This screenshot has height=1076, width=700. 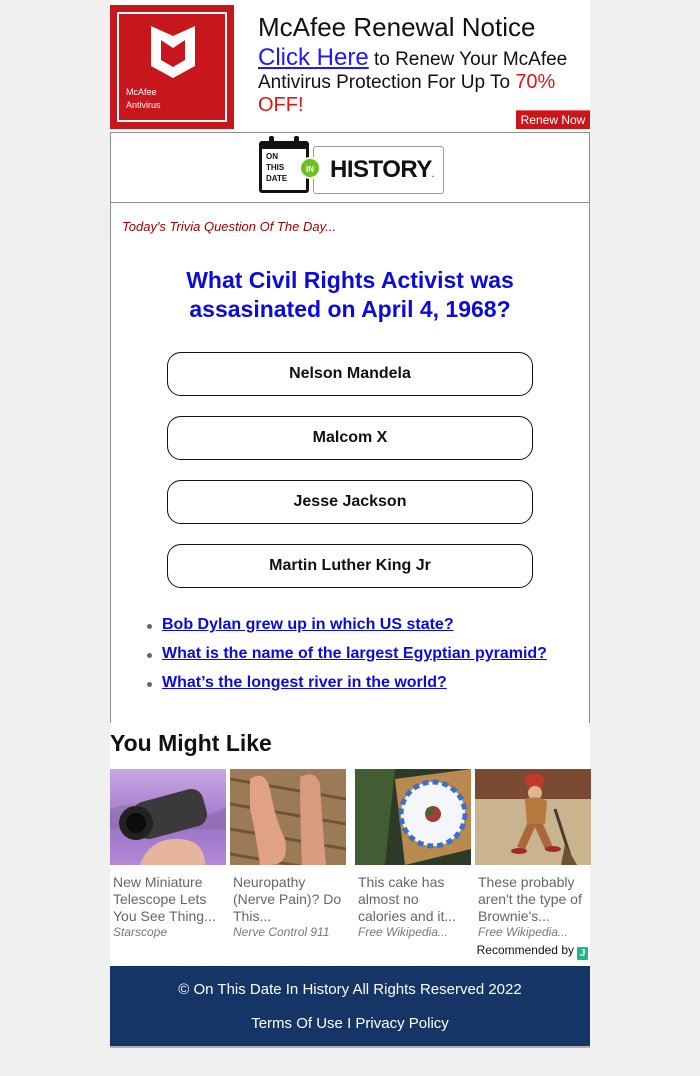 I want to click on recommended-by-label: Recommended by, so click(x=525, y=950).